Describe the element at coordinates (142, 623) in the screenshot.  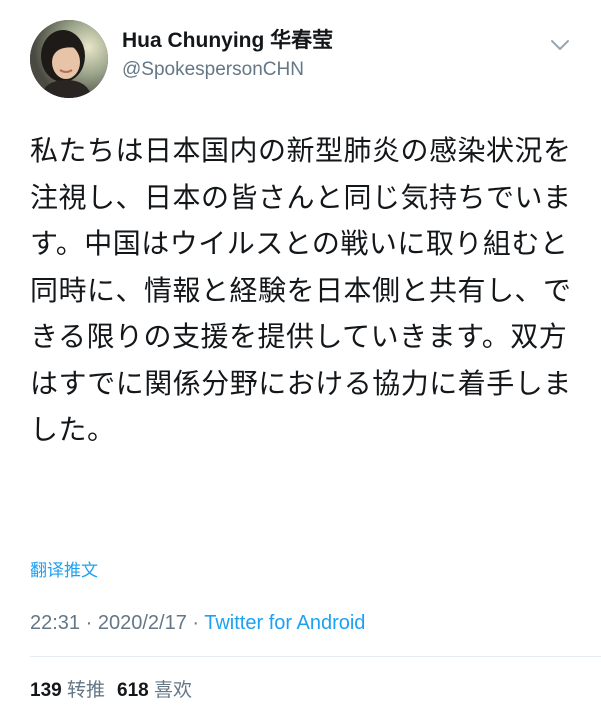
I see `tweet-date: 2020/2/17` at that location.